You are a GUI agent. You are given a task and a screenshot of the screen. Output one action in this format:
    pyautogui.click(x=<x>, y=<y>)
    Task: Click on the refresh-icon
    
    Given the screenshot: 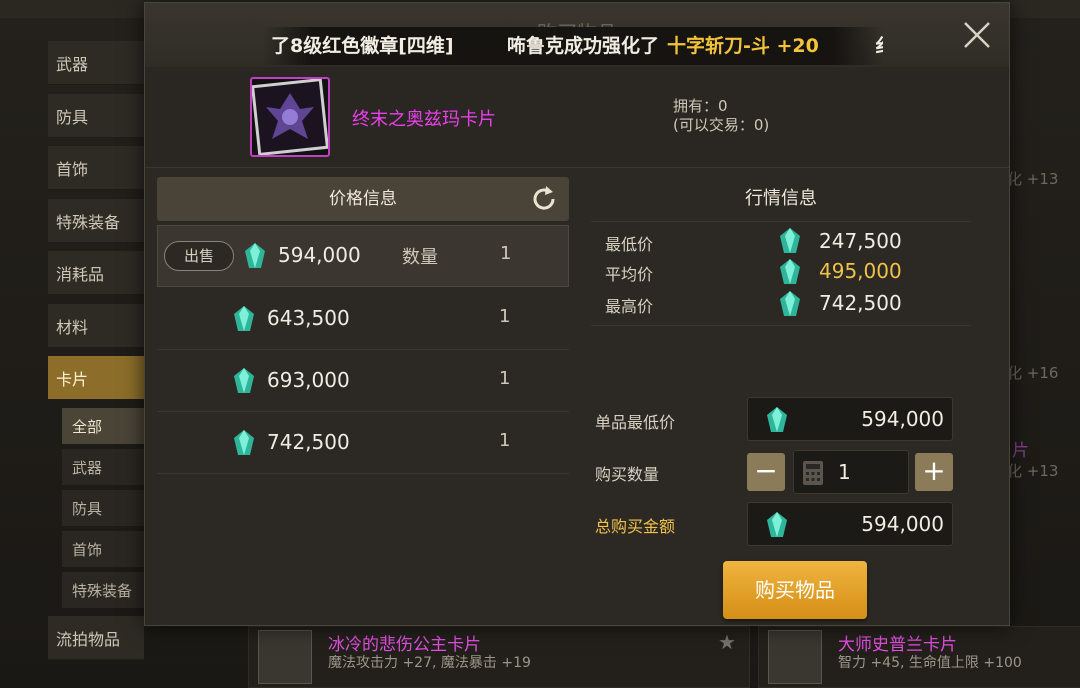 What is the action you would take?
    pyautogui.click(x=544, y=199)
    